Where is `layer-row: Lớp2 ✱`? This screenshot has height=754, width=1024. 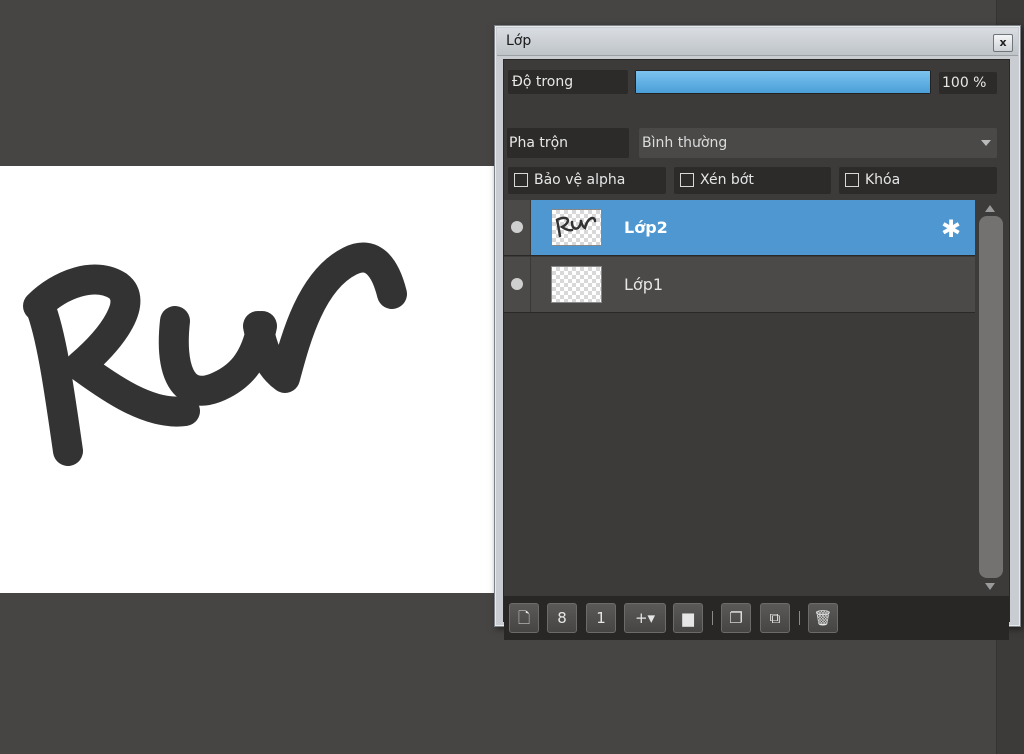
layer-row: Lớp2 ✱ is located at coordinates (739, 228).